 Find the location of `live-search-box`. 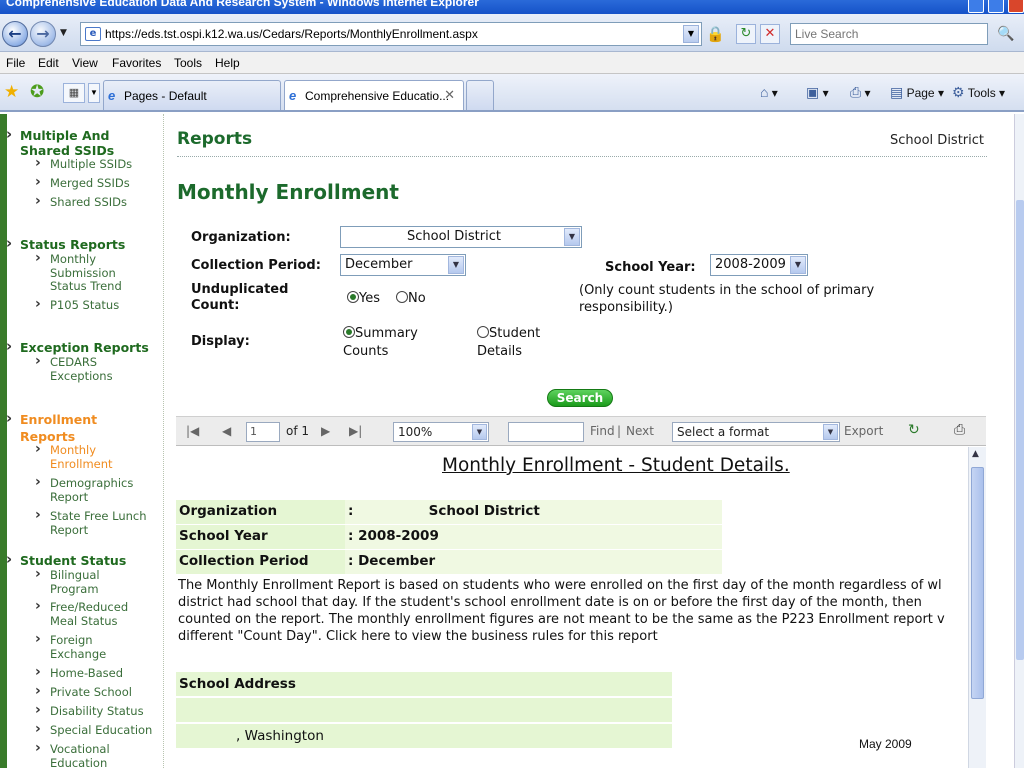

live-search-box is located at coordinates (889, 34).